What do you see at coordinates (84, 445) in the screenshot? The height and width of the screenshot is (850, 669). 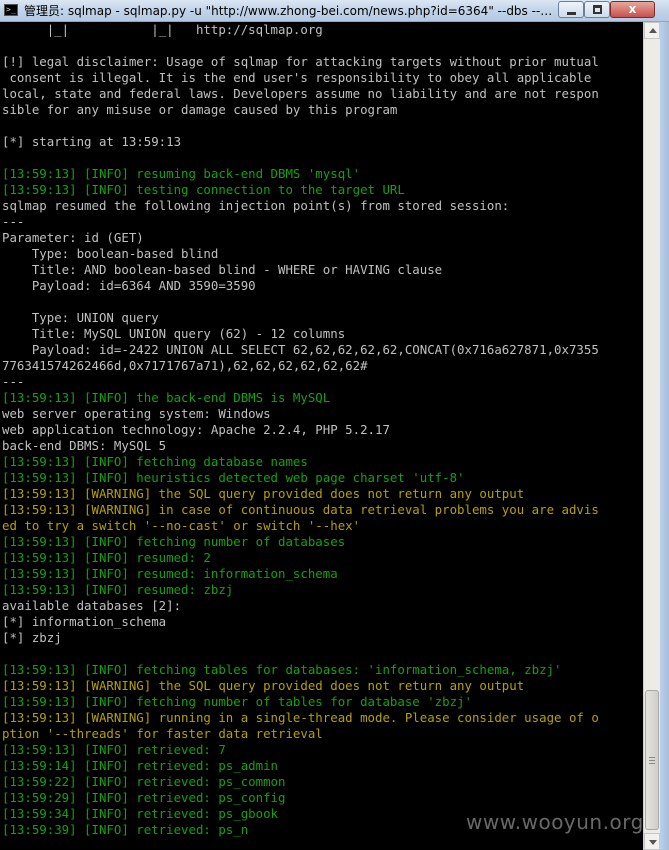 I see `console-line: back-end DBMS: MySQL 5` at bounding box center [84, 445].